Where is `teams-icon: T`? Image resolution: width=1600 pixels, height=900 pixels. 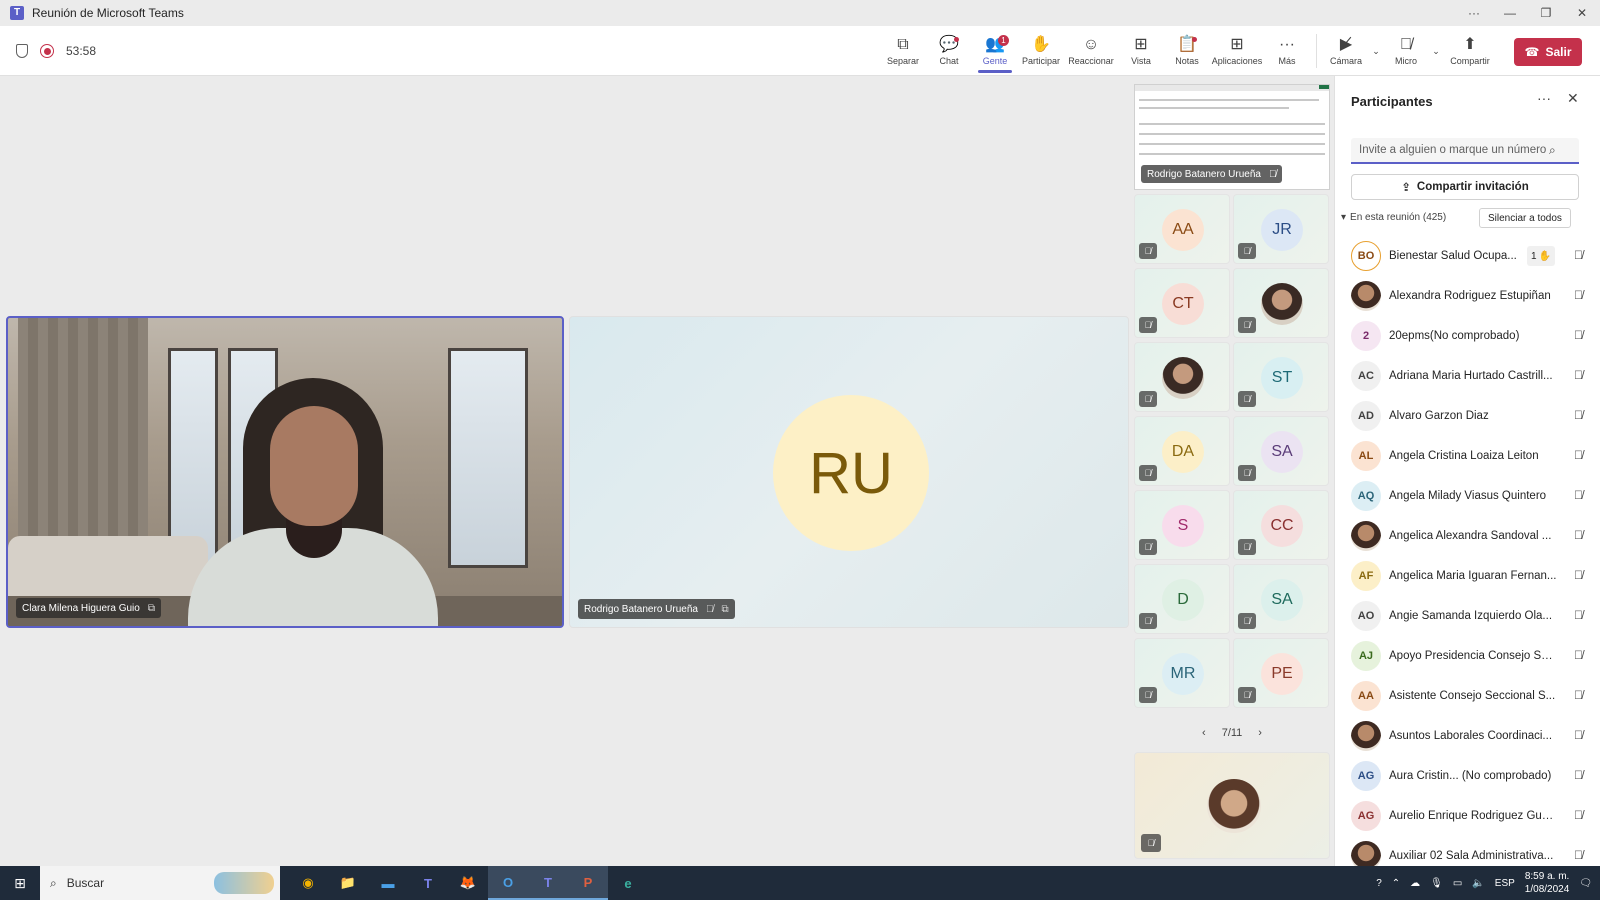 teams-icon: T is located at coordinates (428, 883).